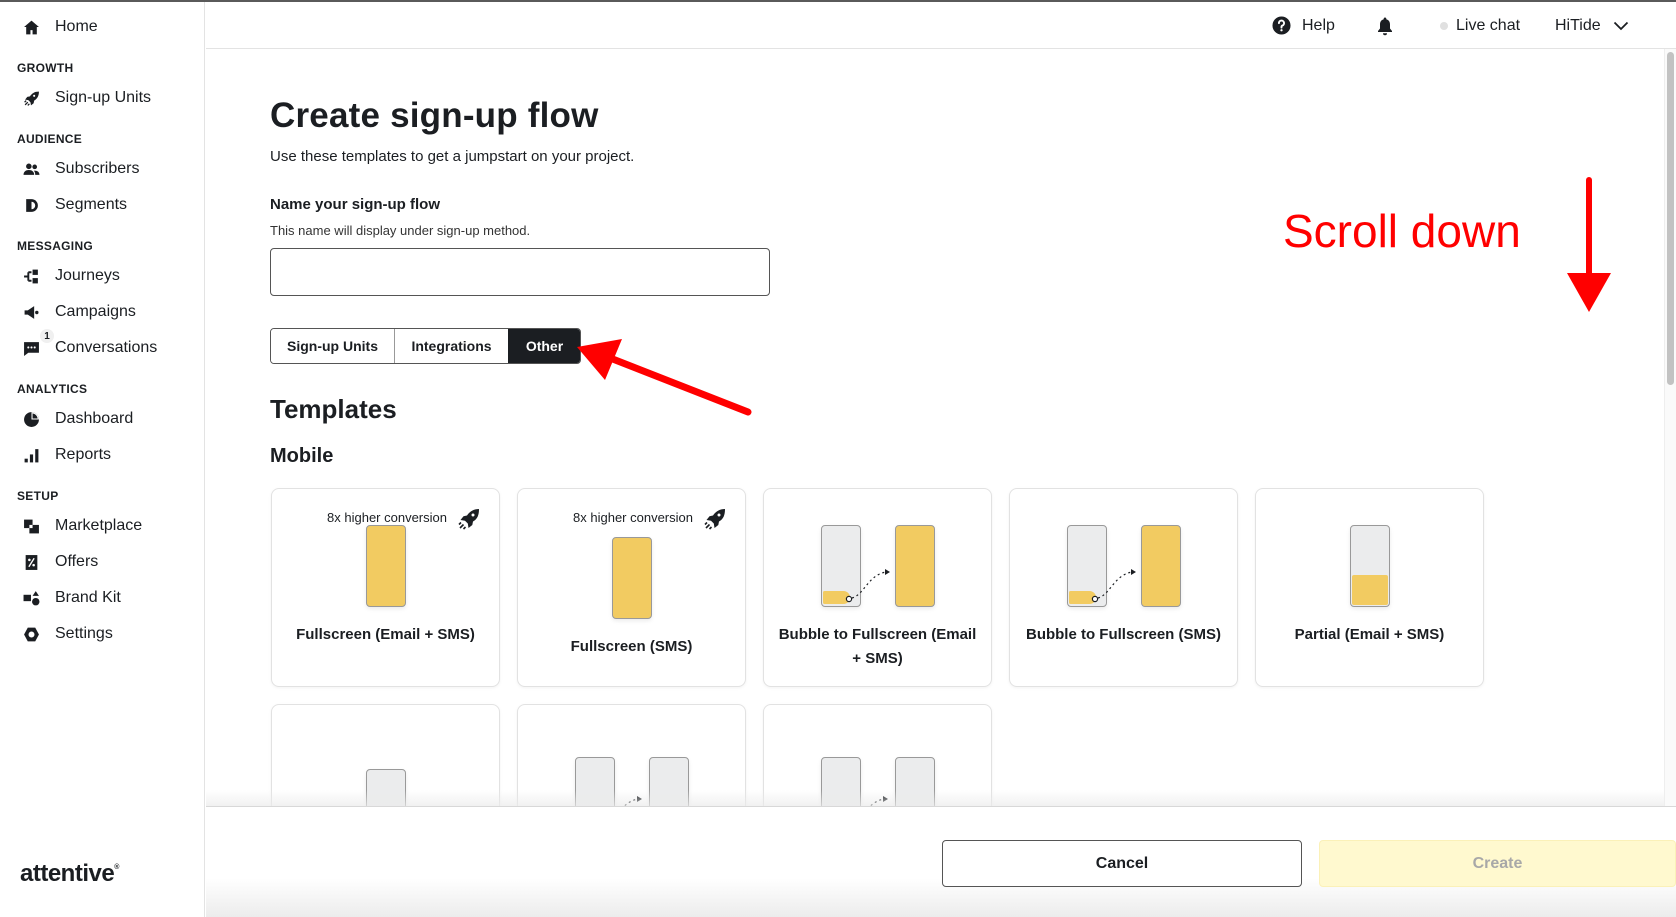 The height and width of the screenshot is (917, 1676). What do you see at coordinates (31, 598) in the screenshot?
I see `brand-kit-icon` at bounding box center [31, 598].